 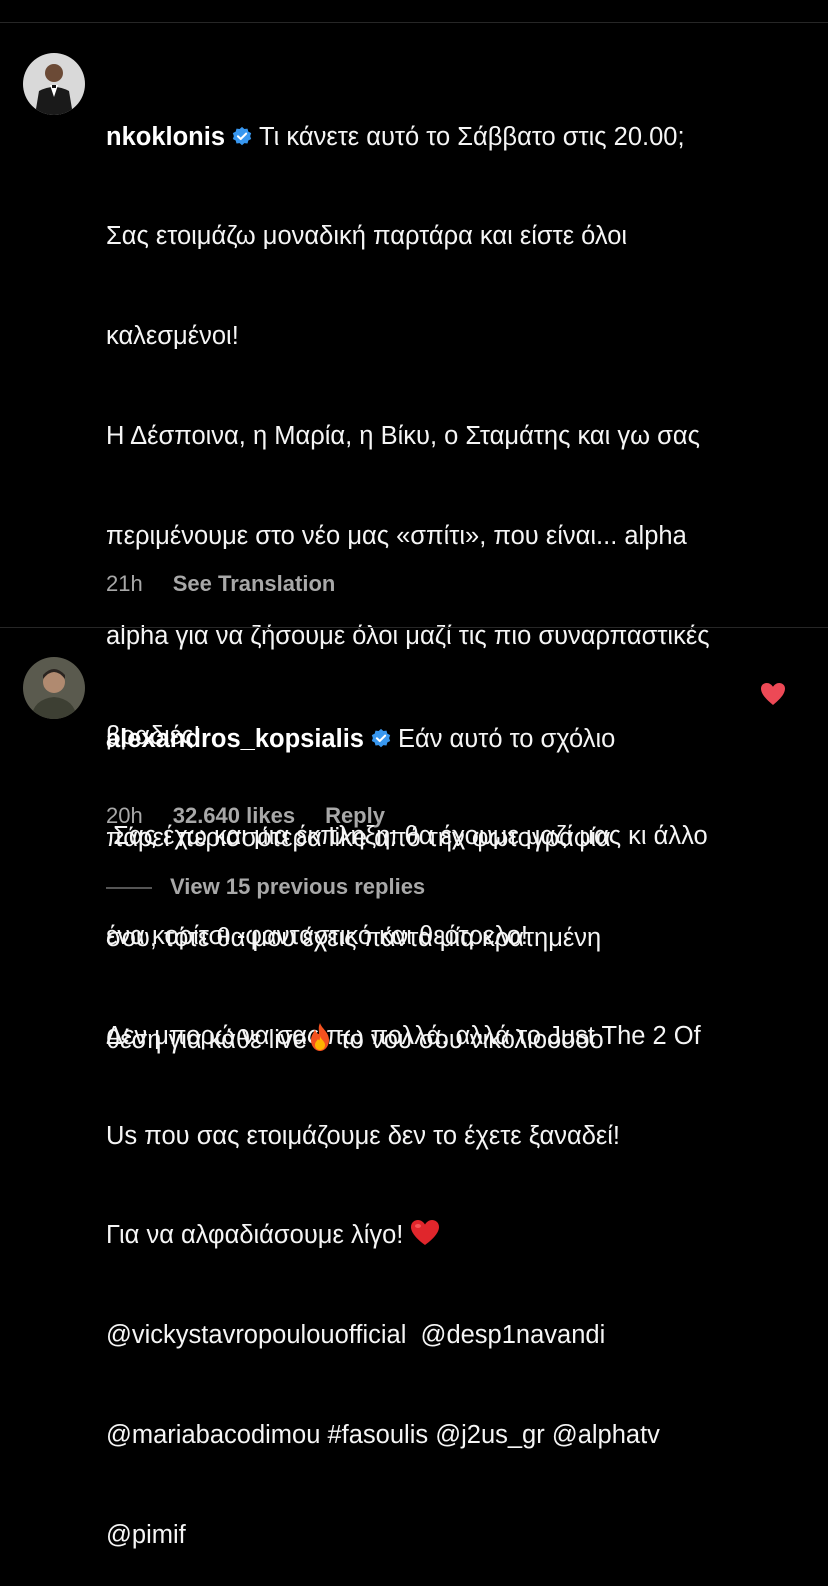 I want to click on comment-alexandros-meta: 20h 32.640 likes Reply, so click(x=245, y=816).